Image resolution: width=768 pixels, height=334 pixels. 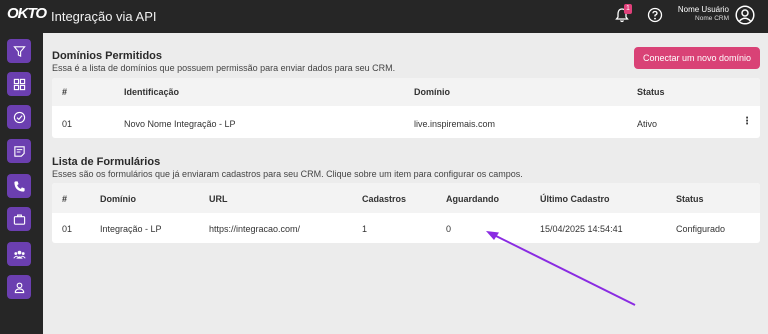 I want to click on sidebar-item-business, so click(x=19, y=219).